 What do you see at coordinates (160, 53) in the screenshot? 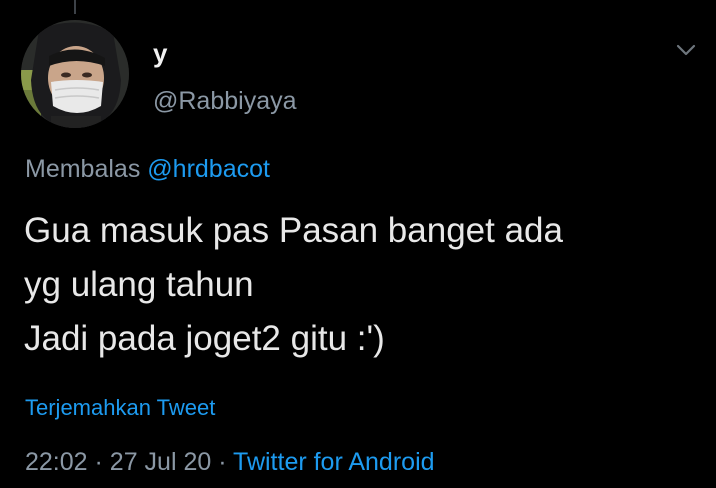
I see `display-name: y` at bounding box center [160, 53].